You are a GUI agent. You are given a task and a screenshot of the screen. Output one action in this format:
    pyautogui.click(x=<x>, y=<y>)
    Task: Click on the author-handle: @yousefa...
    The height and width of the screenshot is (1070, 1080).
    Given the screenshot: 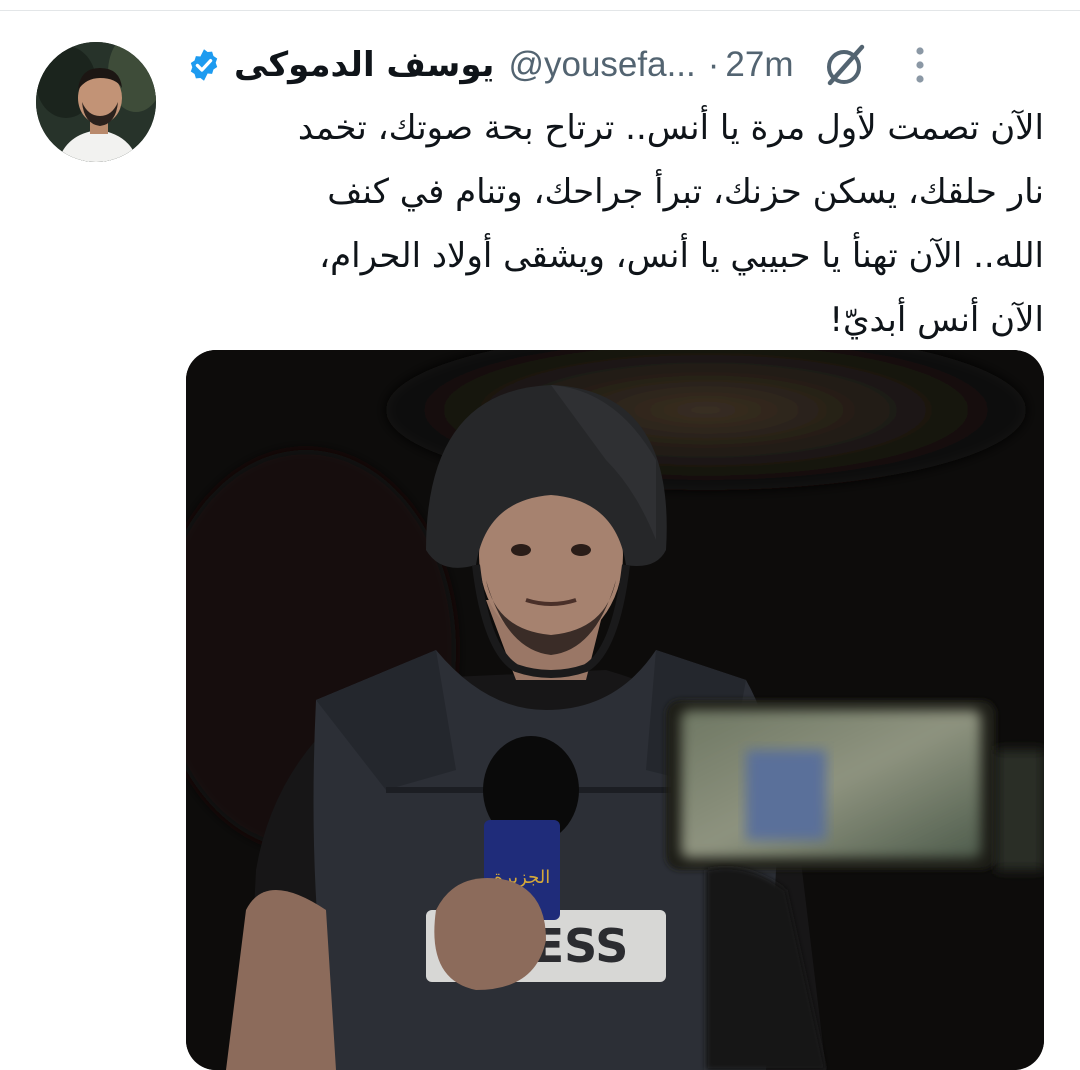 What is the action you would take?
    pyautogui.click(x=601, y=65)
    